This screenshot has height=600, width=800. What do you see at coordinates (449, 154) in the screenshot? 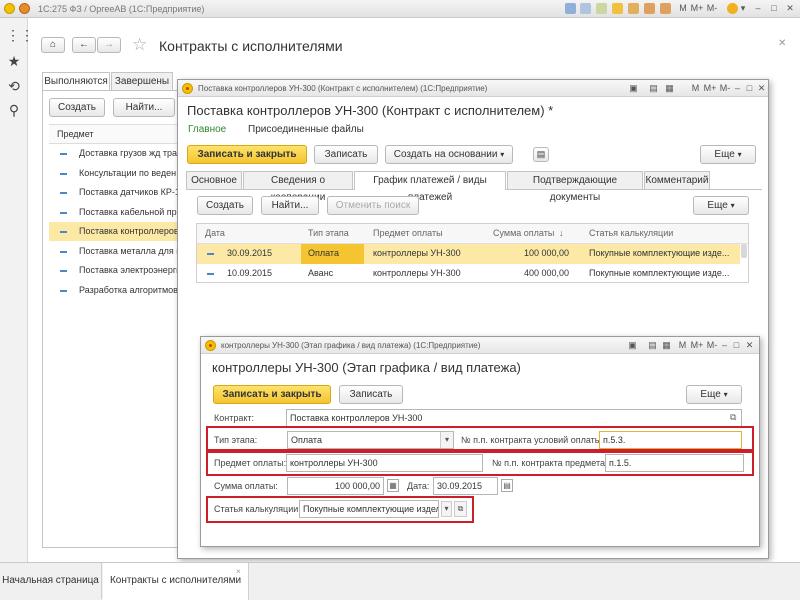
I see `create-based-on-button: Создать на основании ▾` at bounding box center [449, 154].